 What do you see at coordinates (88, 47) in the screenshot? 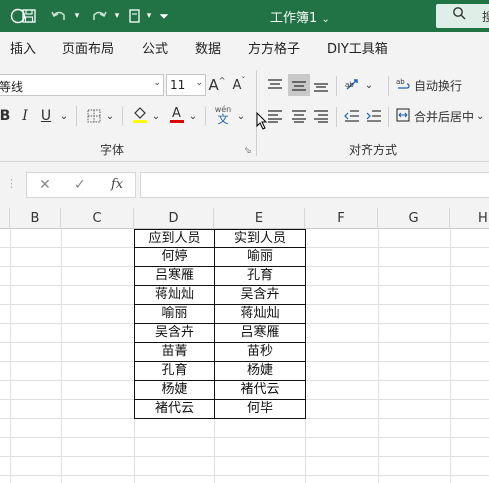
I see `tab-page-layout: 页面布局` at bounding box center [88, 47].